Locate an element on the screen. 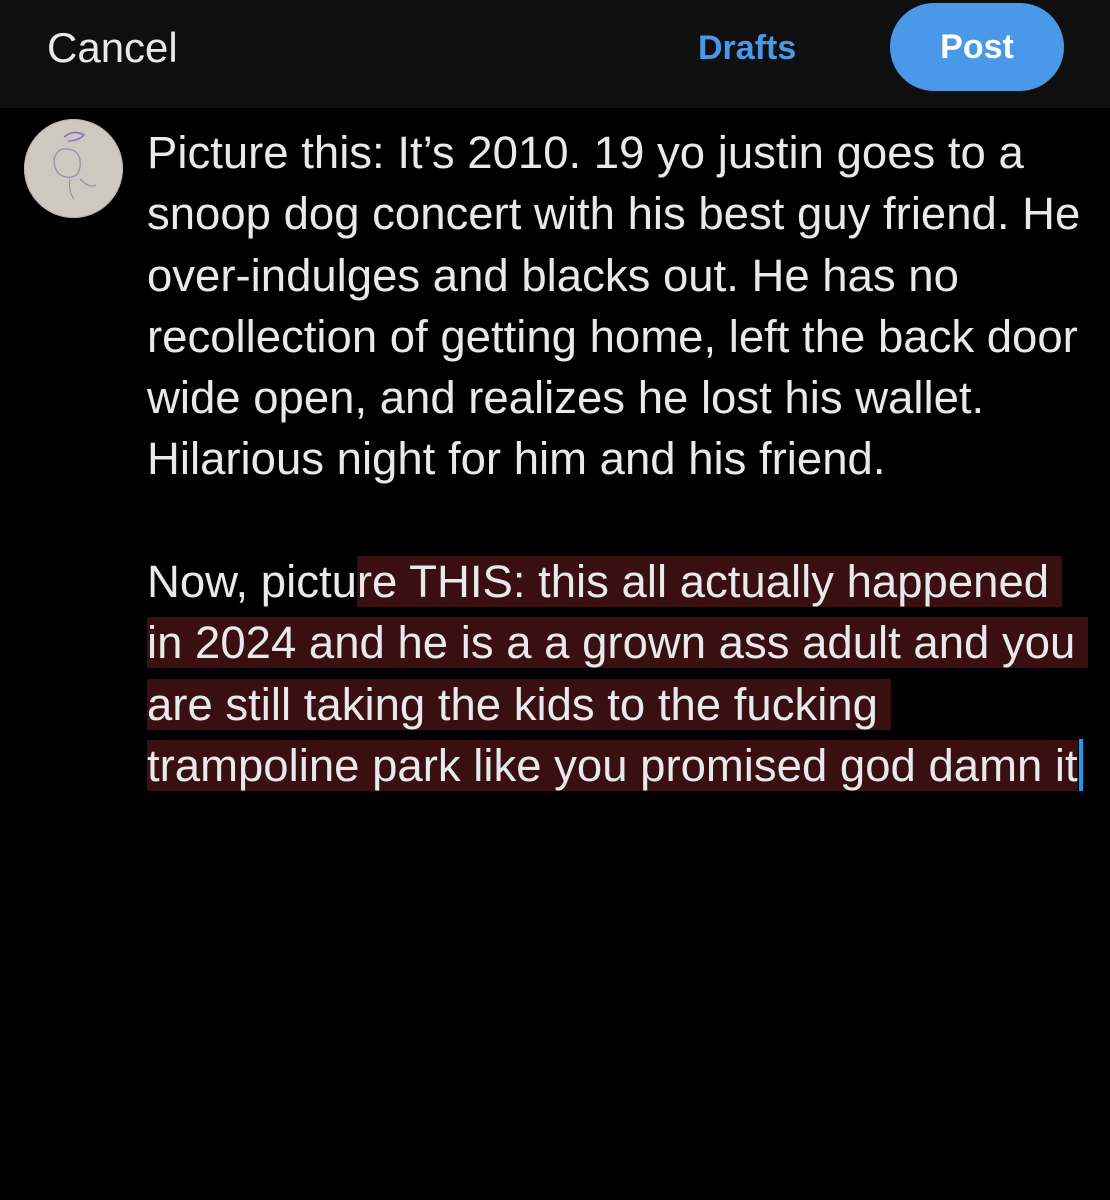 The width and height of the screenshot is (1110, 1200). avatar is located at coordinates (73, 168).